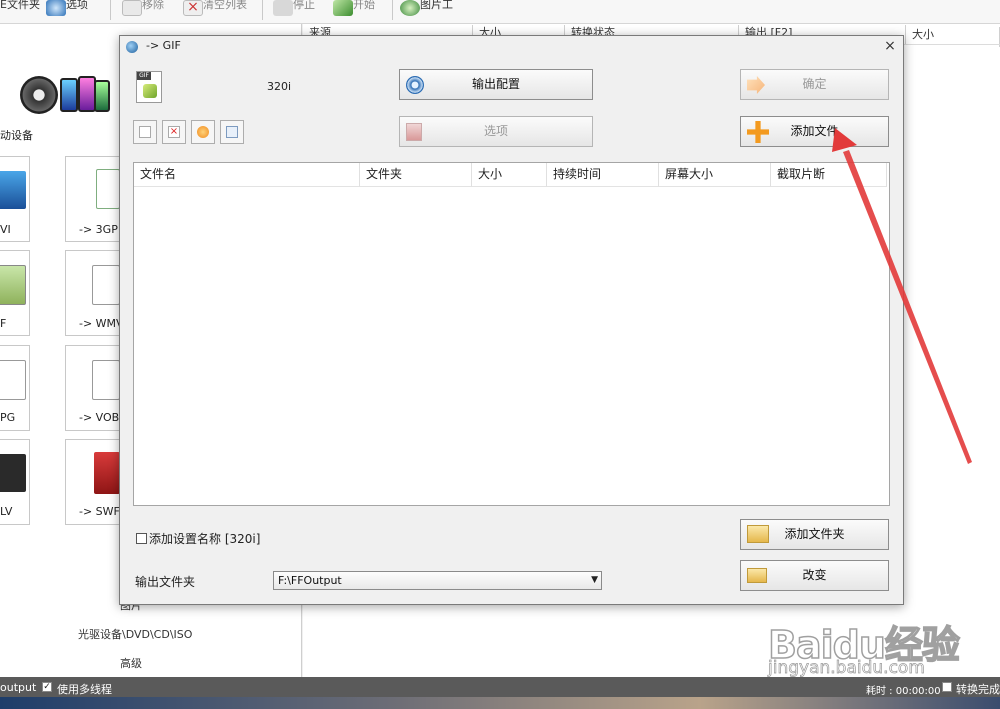 This screenshot has height=709, width=1000. Describe the element at coordinates (343, 8) in the screenshot. I see `start-icon` at that location.